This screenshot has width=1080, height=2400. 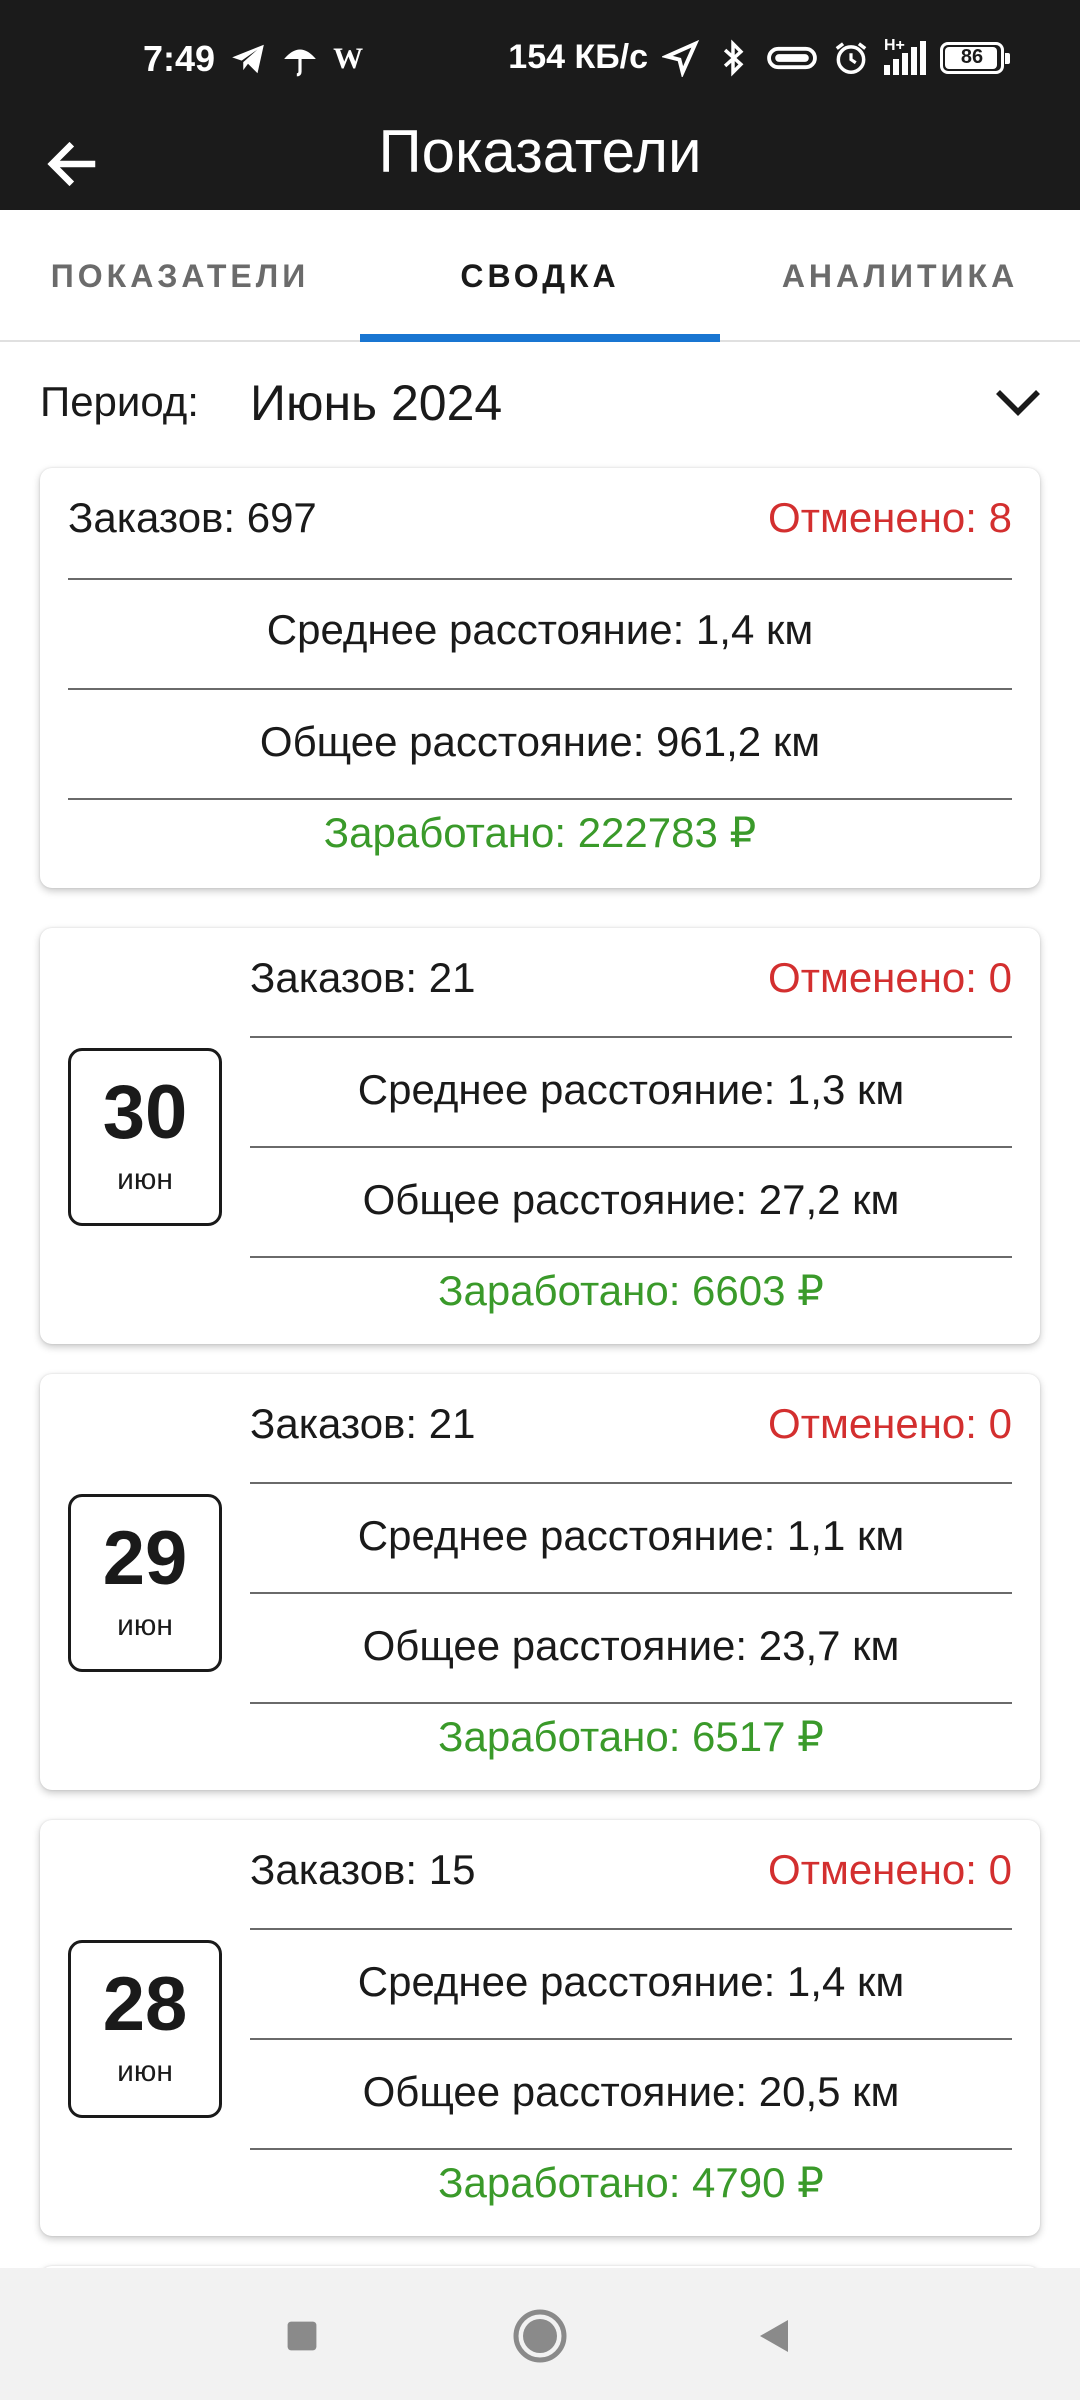 I want to click on chevron-down-icon, so click(x=1018, y=402).